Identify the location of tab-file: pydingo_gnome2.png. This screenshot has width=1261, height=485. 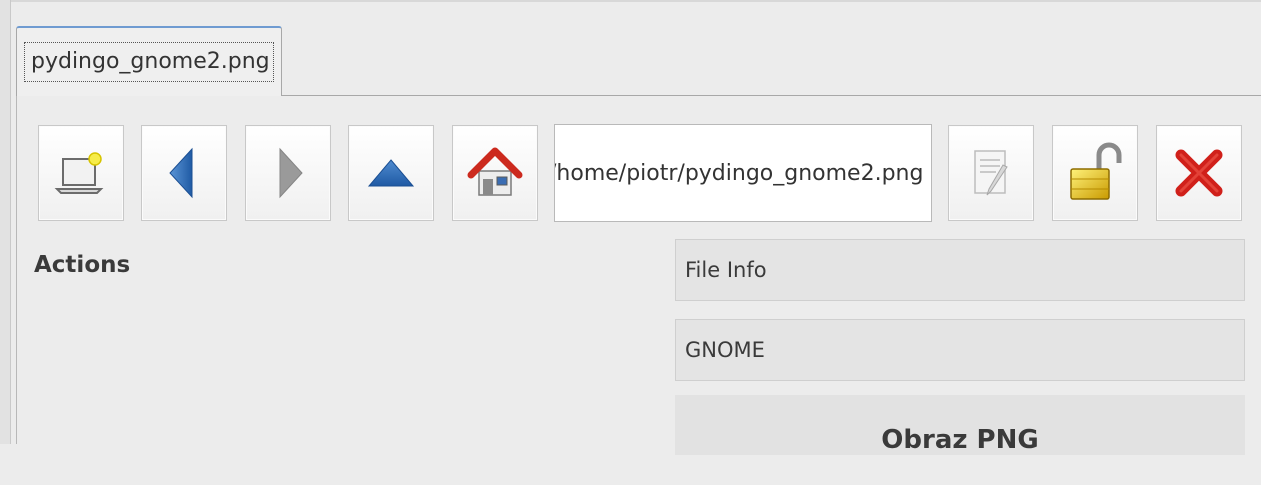
(149, 61).